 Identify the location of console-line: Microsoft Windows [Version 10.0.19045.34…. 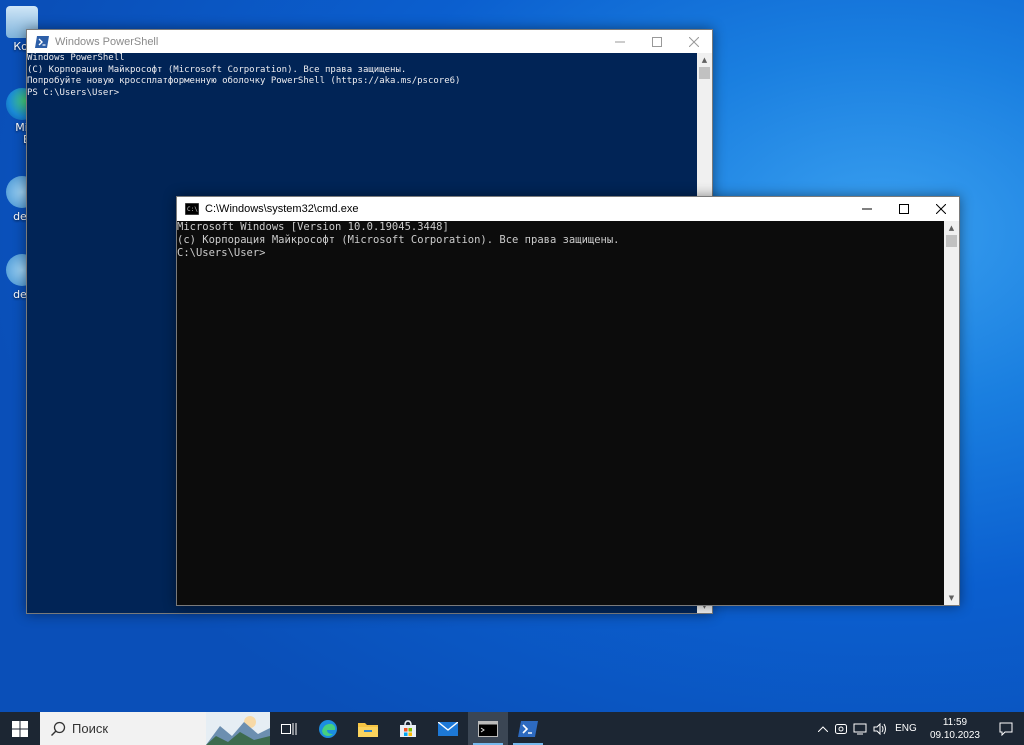
(313, 227).